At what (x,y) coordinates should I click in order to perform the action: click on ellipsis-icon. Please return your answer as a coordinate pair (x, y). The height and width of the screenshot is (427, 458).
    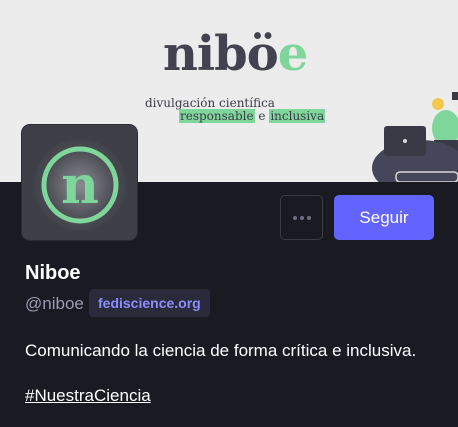
    Looking at the image, I should click on (294, 217).